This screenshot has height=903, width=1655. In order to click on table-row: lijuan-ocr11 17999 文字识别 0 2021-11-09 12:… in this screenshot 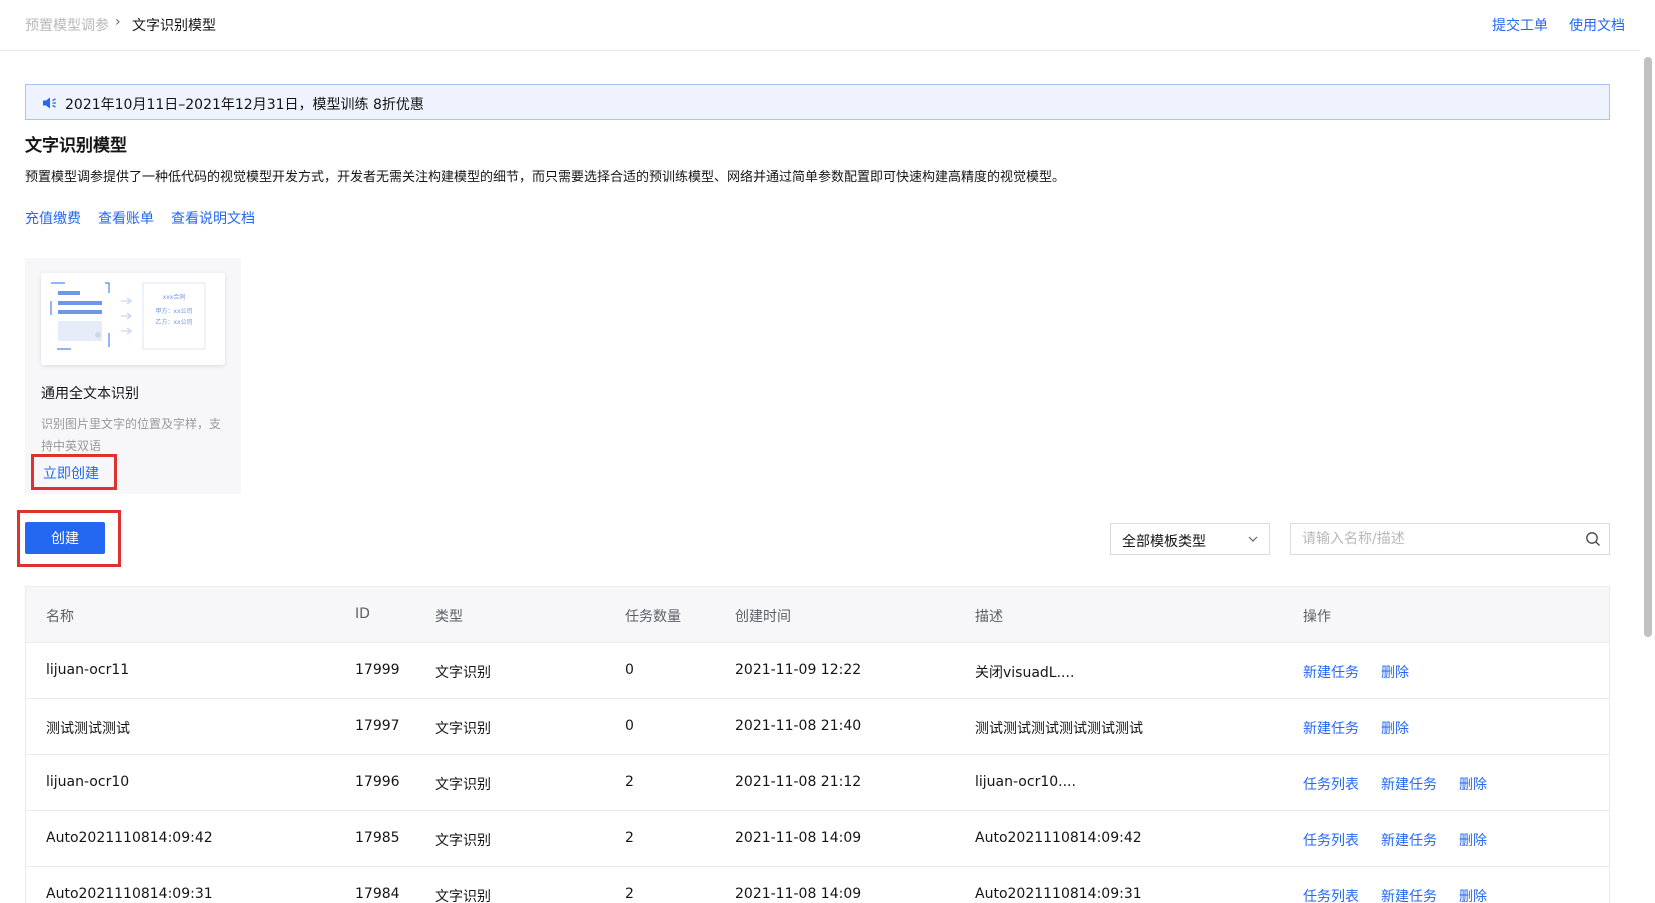, I will do `click(817, 671)`.